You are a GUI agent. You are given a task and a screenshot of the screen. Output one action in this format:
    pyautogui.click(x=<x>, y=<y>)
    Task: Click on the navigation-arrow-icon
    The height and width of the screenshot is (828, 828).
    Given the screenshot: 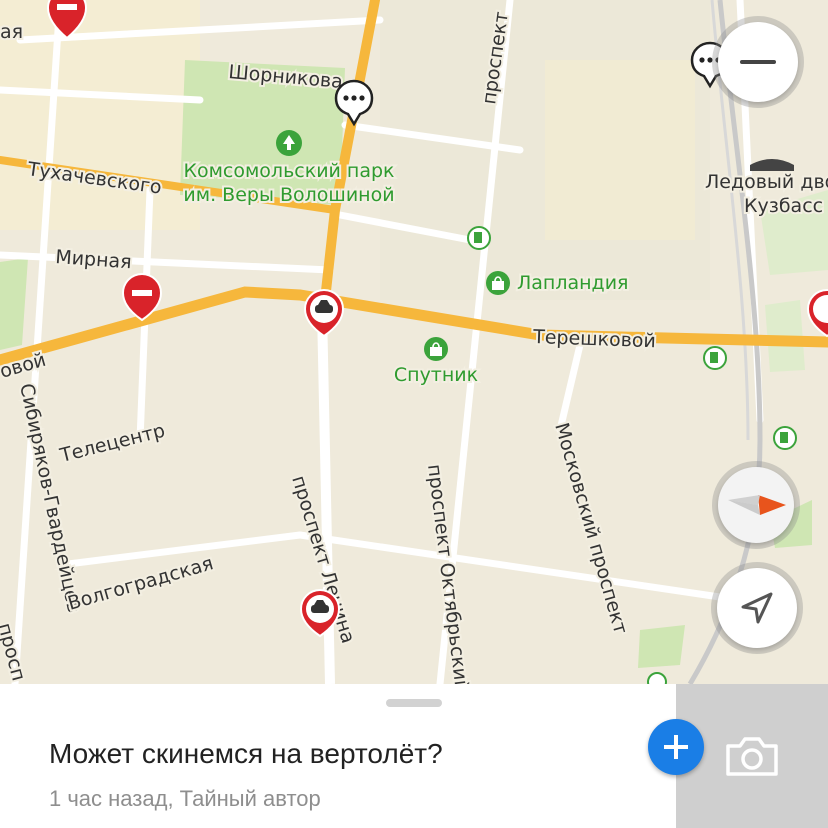 What is the action you would take?
    pyautogui.click(x=757, y=608)
    